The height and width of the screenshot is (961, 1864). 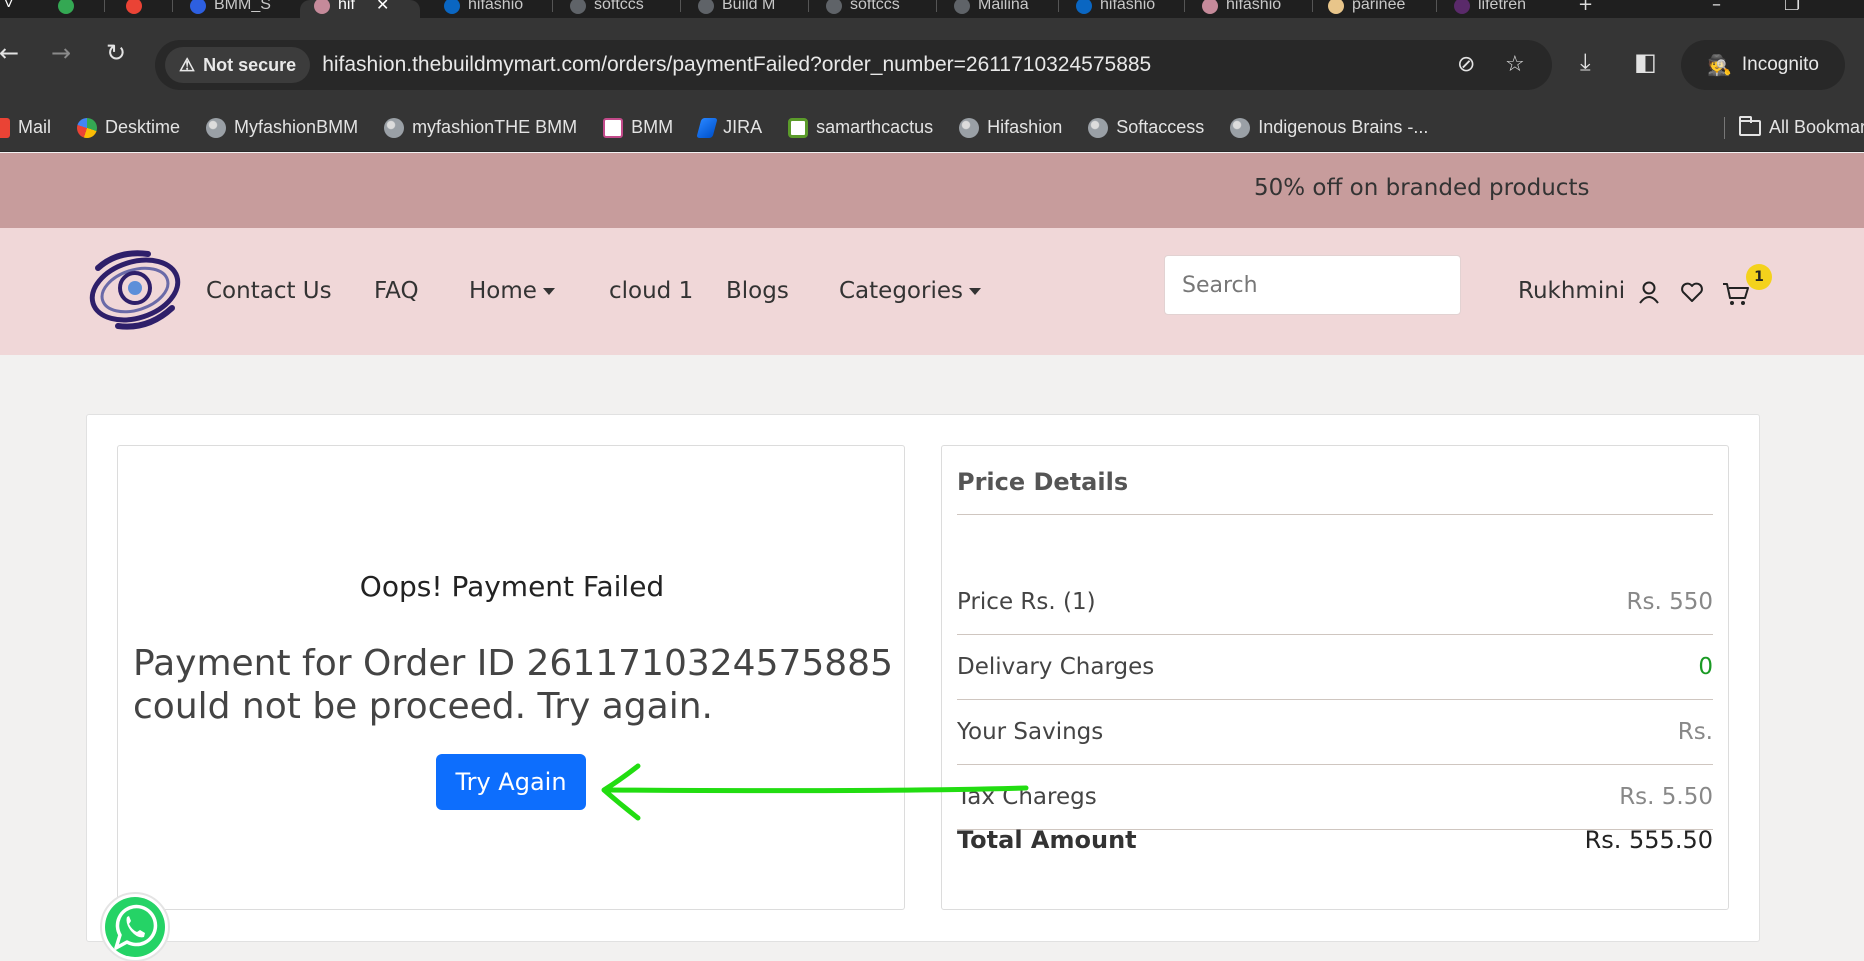 What do you see at coordinates (910, 291) in the screenshot?
I see `nav-categories: Categories` at bounding box center [910, 291].